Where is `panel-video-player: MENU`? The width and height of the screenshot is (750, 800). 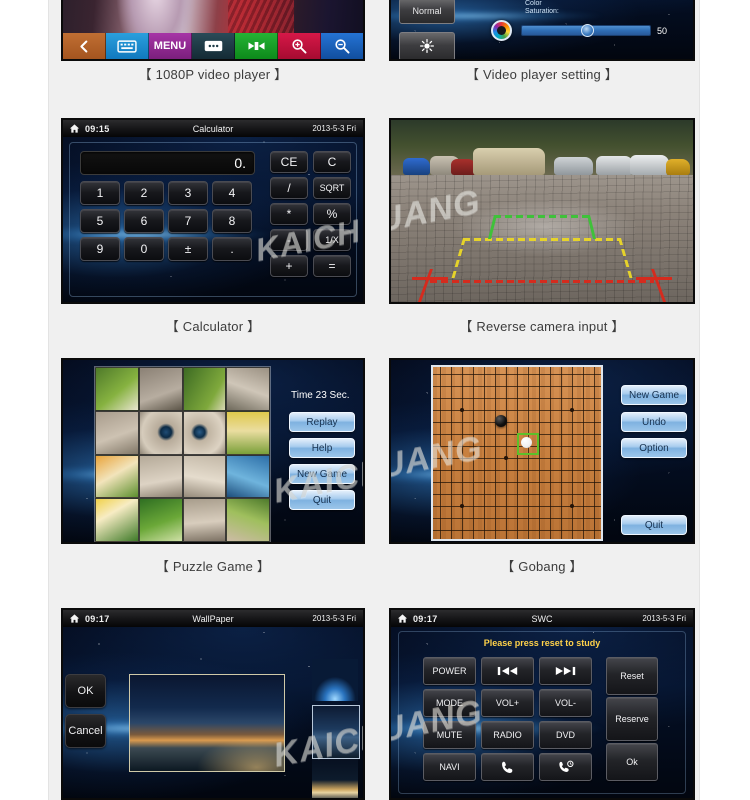 panel-video-player: MENU is located at coordinates (213, 30).